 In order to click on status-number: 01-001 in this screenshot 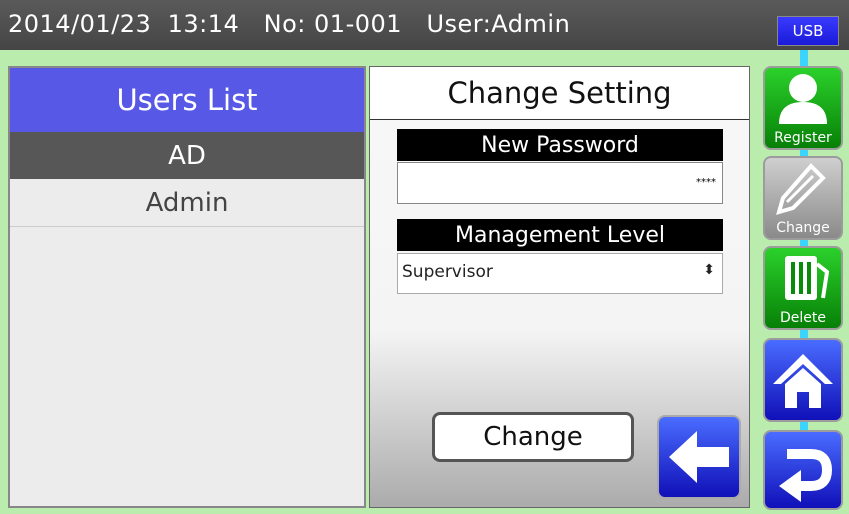, I will do `click(358, 24)`.